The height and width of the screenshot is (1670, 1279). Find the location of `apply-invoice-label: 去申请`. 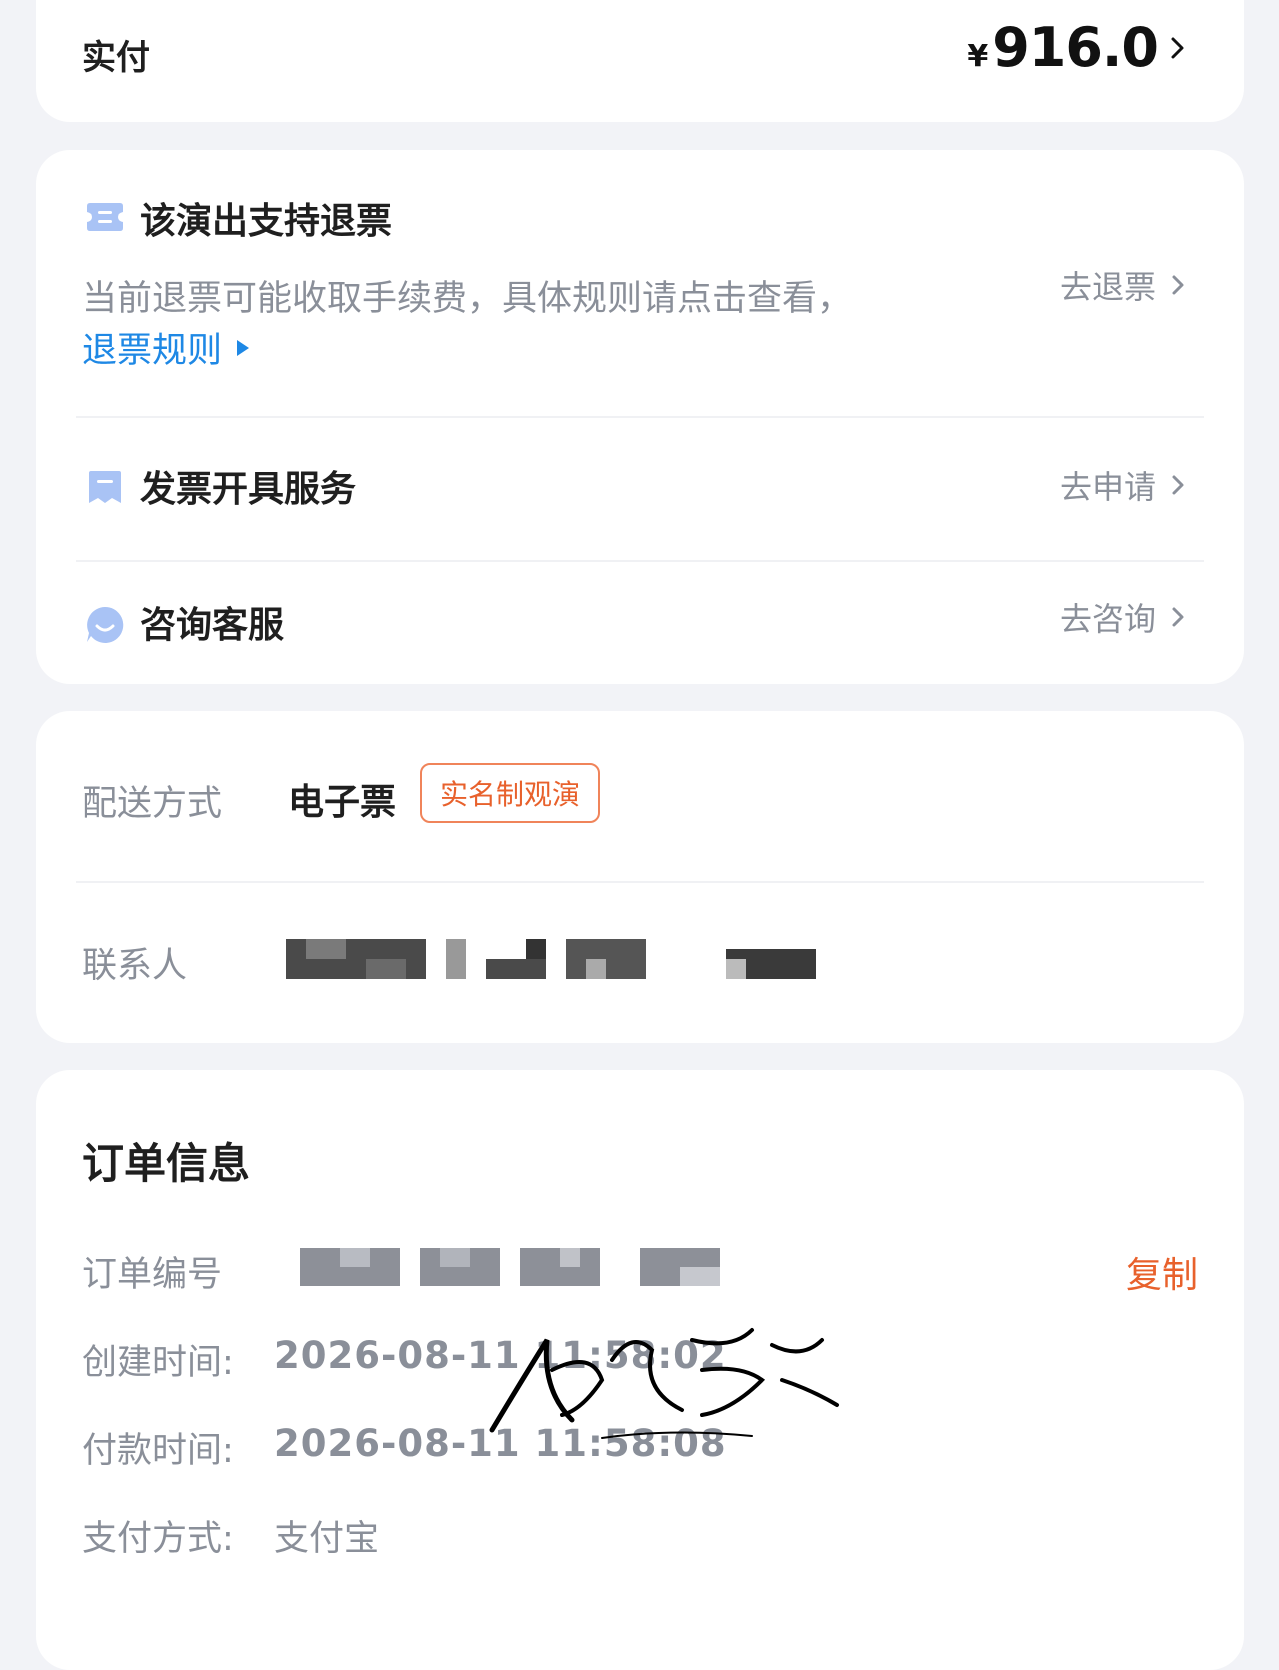

apply-invoice-label: 去申请 is located at coordinates (1107, 487).